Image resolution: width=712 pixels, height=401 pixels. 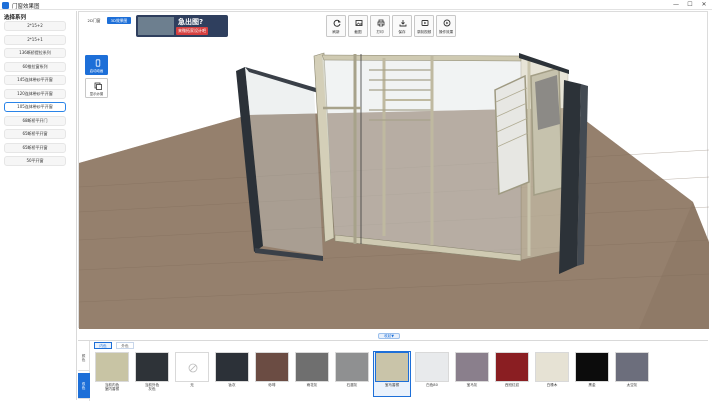 What do you see at coordinates (84, 386) in the screenshot?
I see `category-tab: 双色` at bounding box center [84, 386].